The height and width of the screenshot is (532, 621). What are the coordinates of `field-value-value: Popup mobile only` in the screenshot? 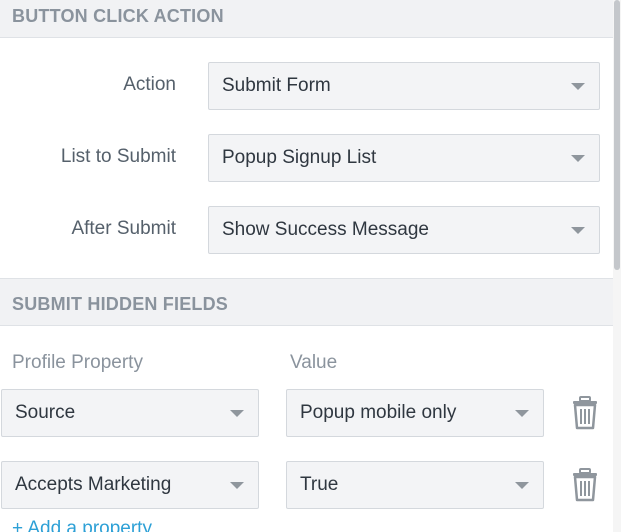 It's located at (378, 412).